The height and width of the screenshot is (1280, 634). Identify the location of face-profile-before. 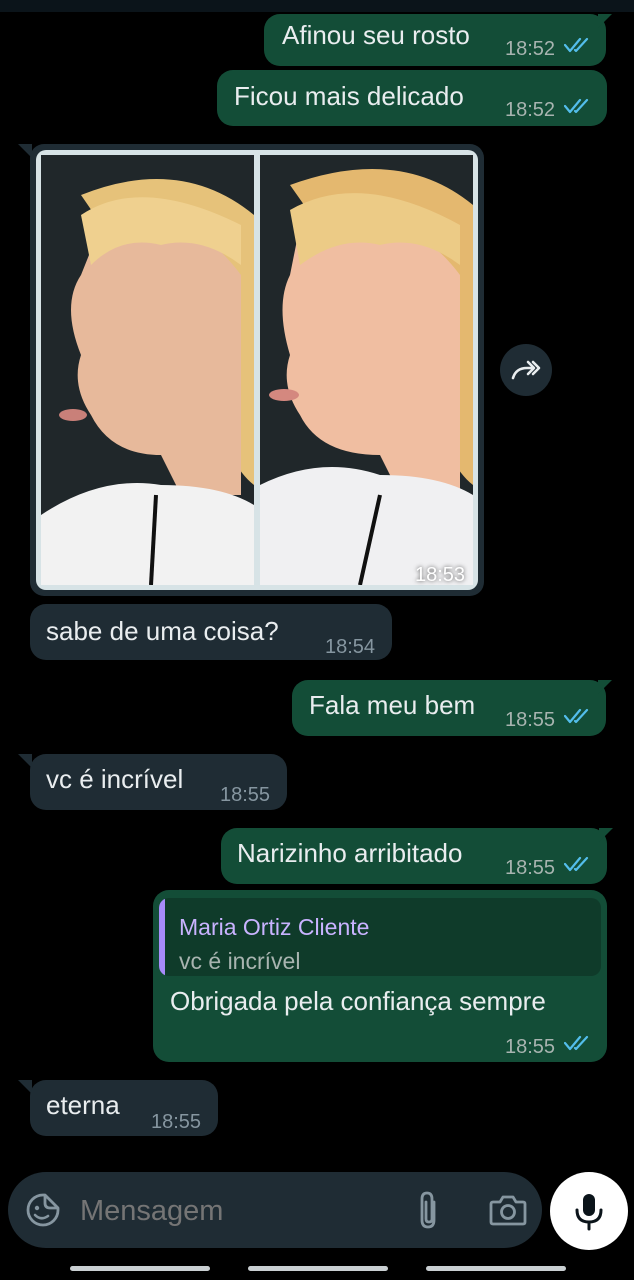
(147, 370).